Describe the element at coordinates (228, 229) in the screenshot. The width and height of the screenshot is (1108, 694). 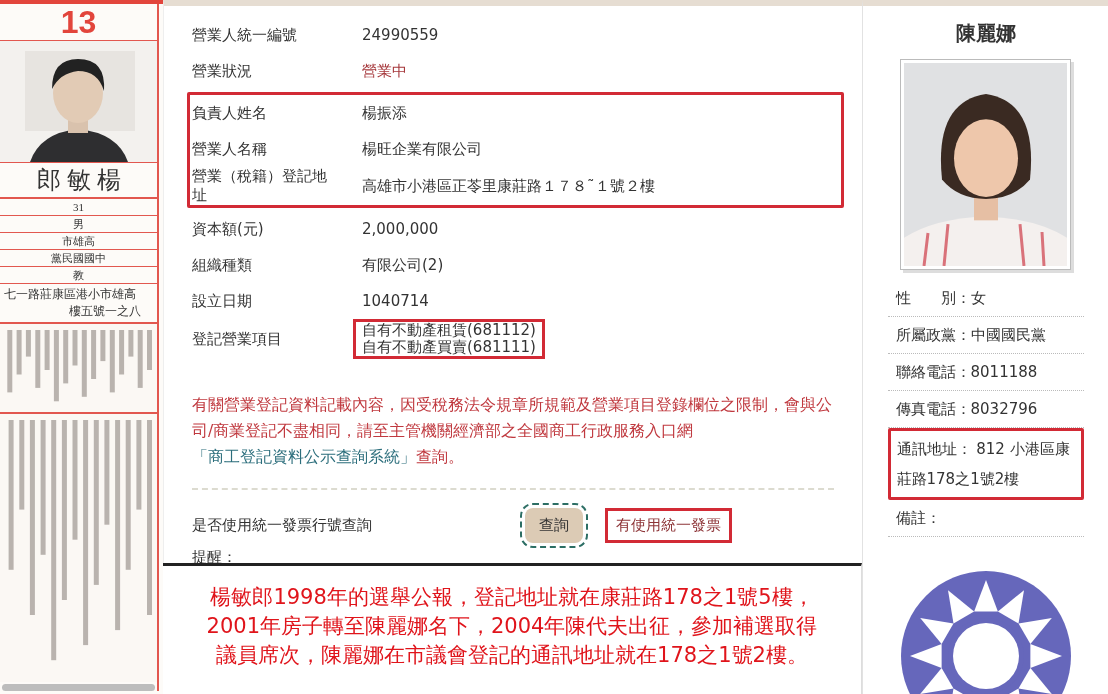
I see `field-label: 資本額(元)` at that location.